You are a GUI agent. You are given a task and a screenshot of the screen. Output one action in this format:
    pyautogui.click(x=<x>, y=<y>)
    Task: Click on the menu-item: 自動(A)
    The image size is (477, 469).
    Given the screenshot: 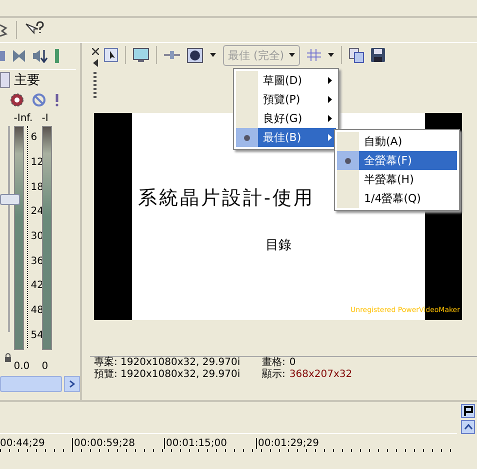 What is the action you would take?
    pyautogui.click(x=397, y=141)
    